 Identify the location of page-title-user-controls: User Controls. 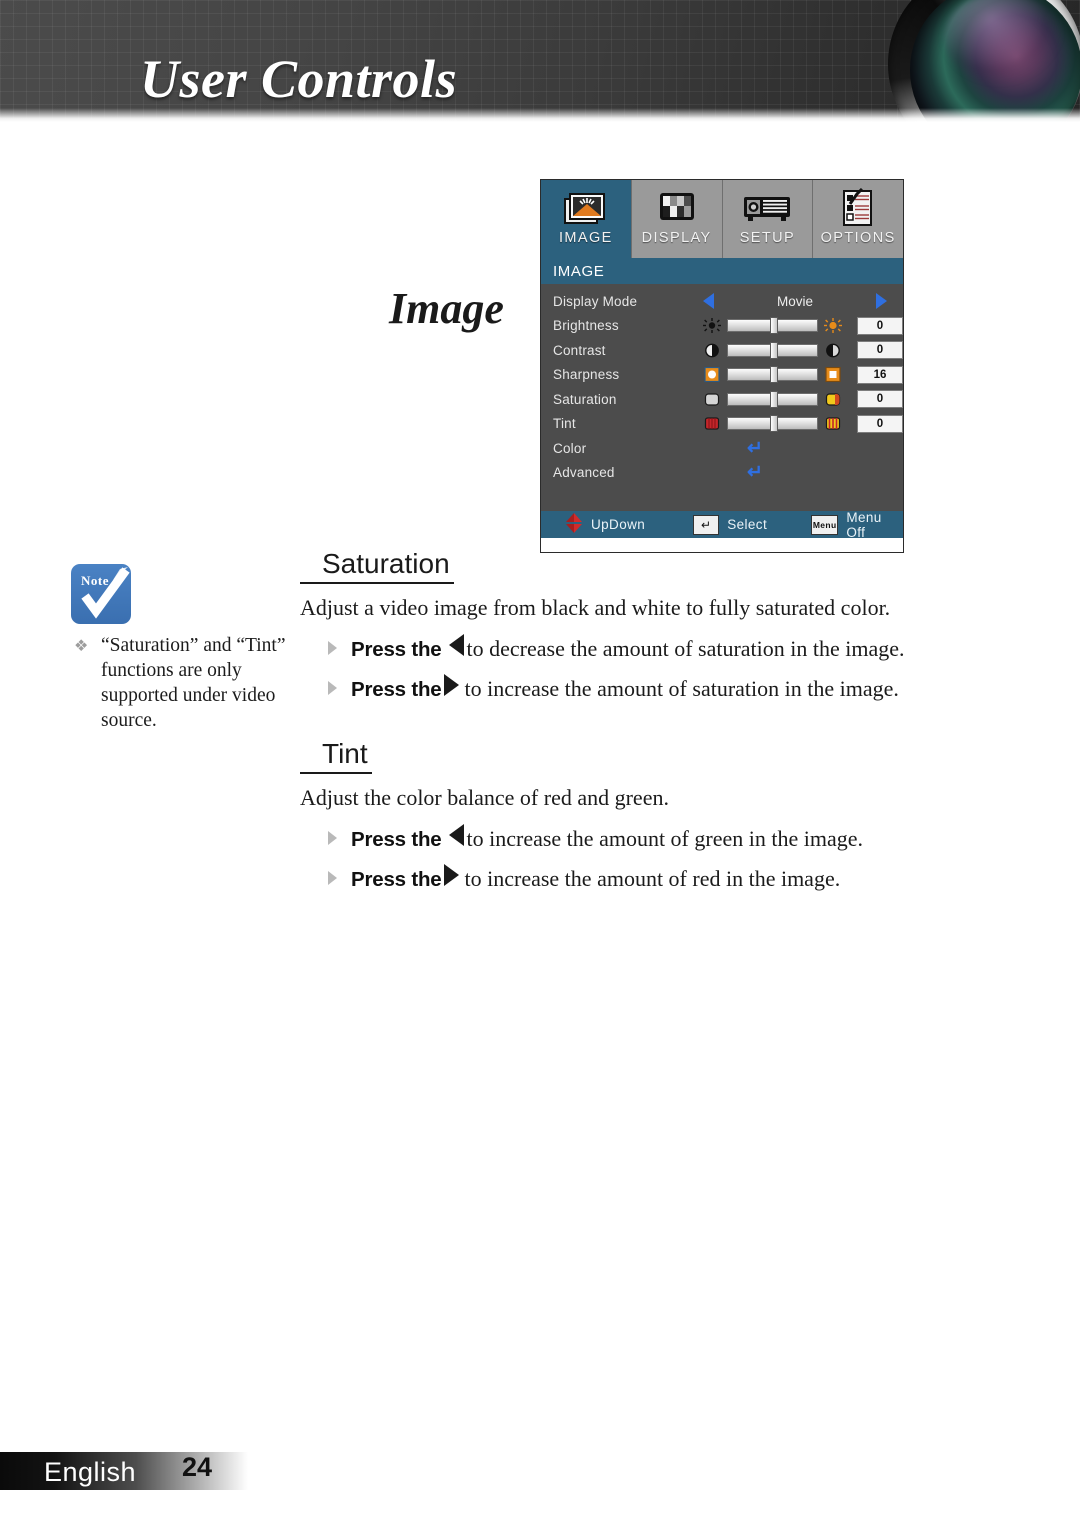
(299, 79).